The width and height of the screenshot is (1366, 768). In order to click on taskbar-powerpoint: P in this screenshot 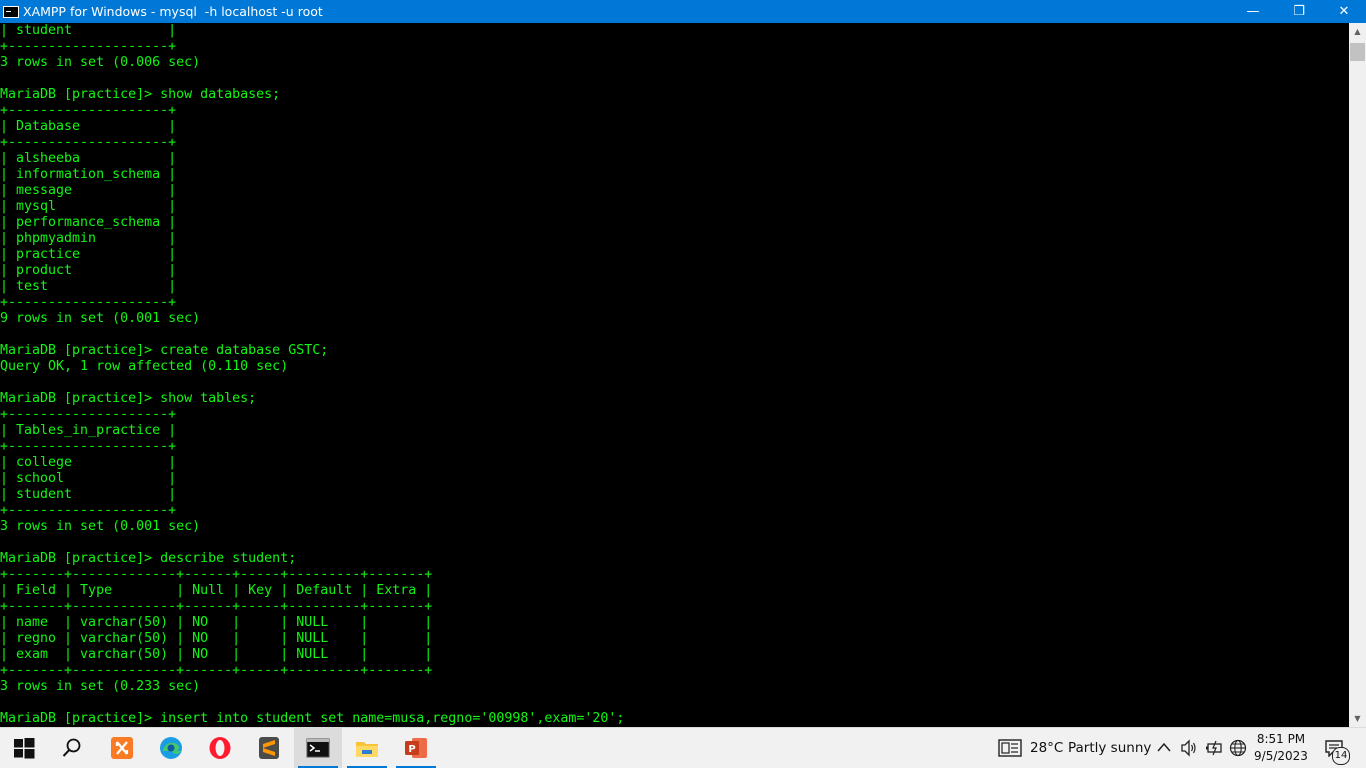, I will do `click(416, 748)`.